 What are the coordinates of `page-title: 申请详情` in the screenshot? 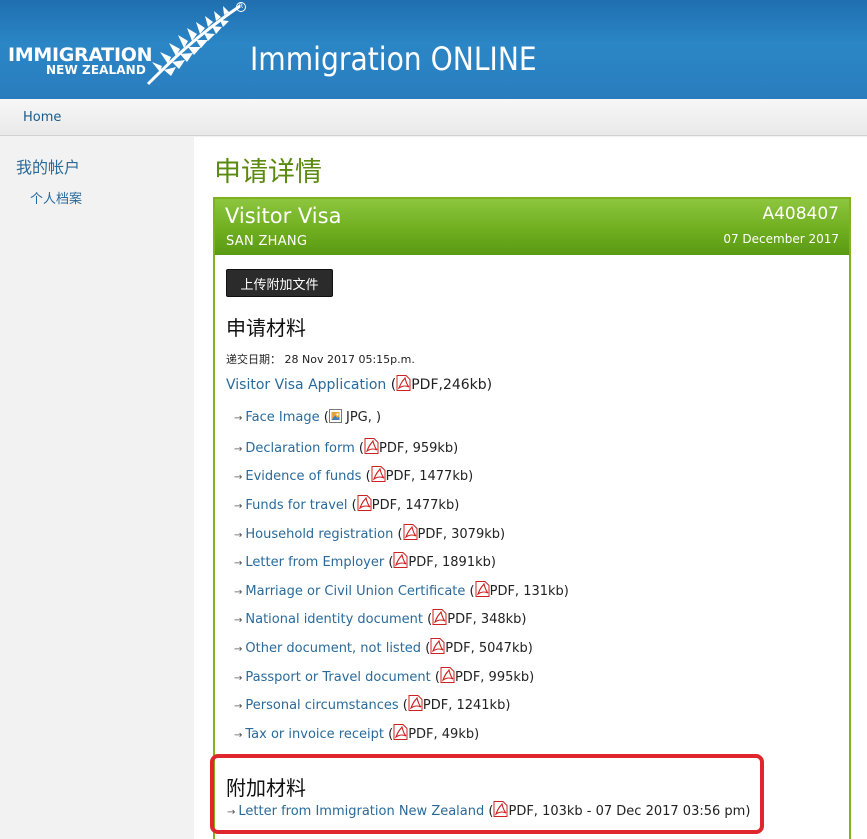 It's located at (268, 172).